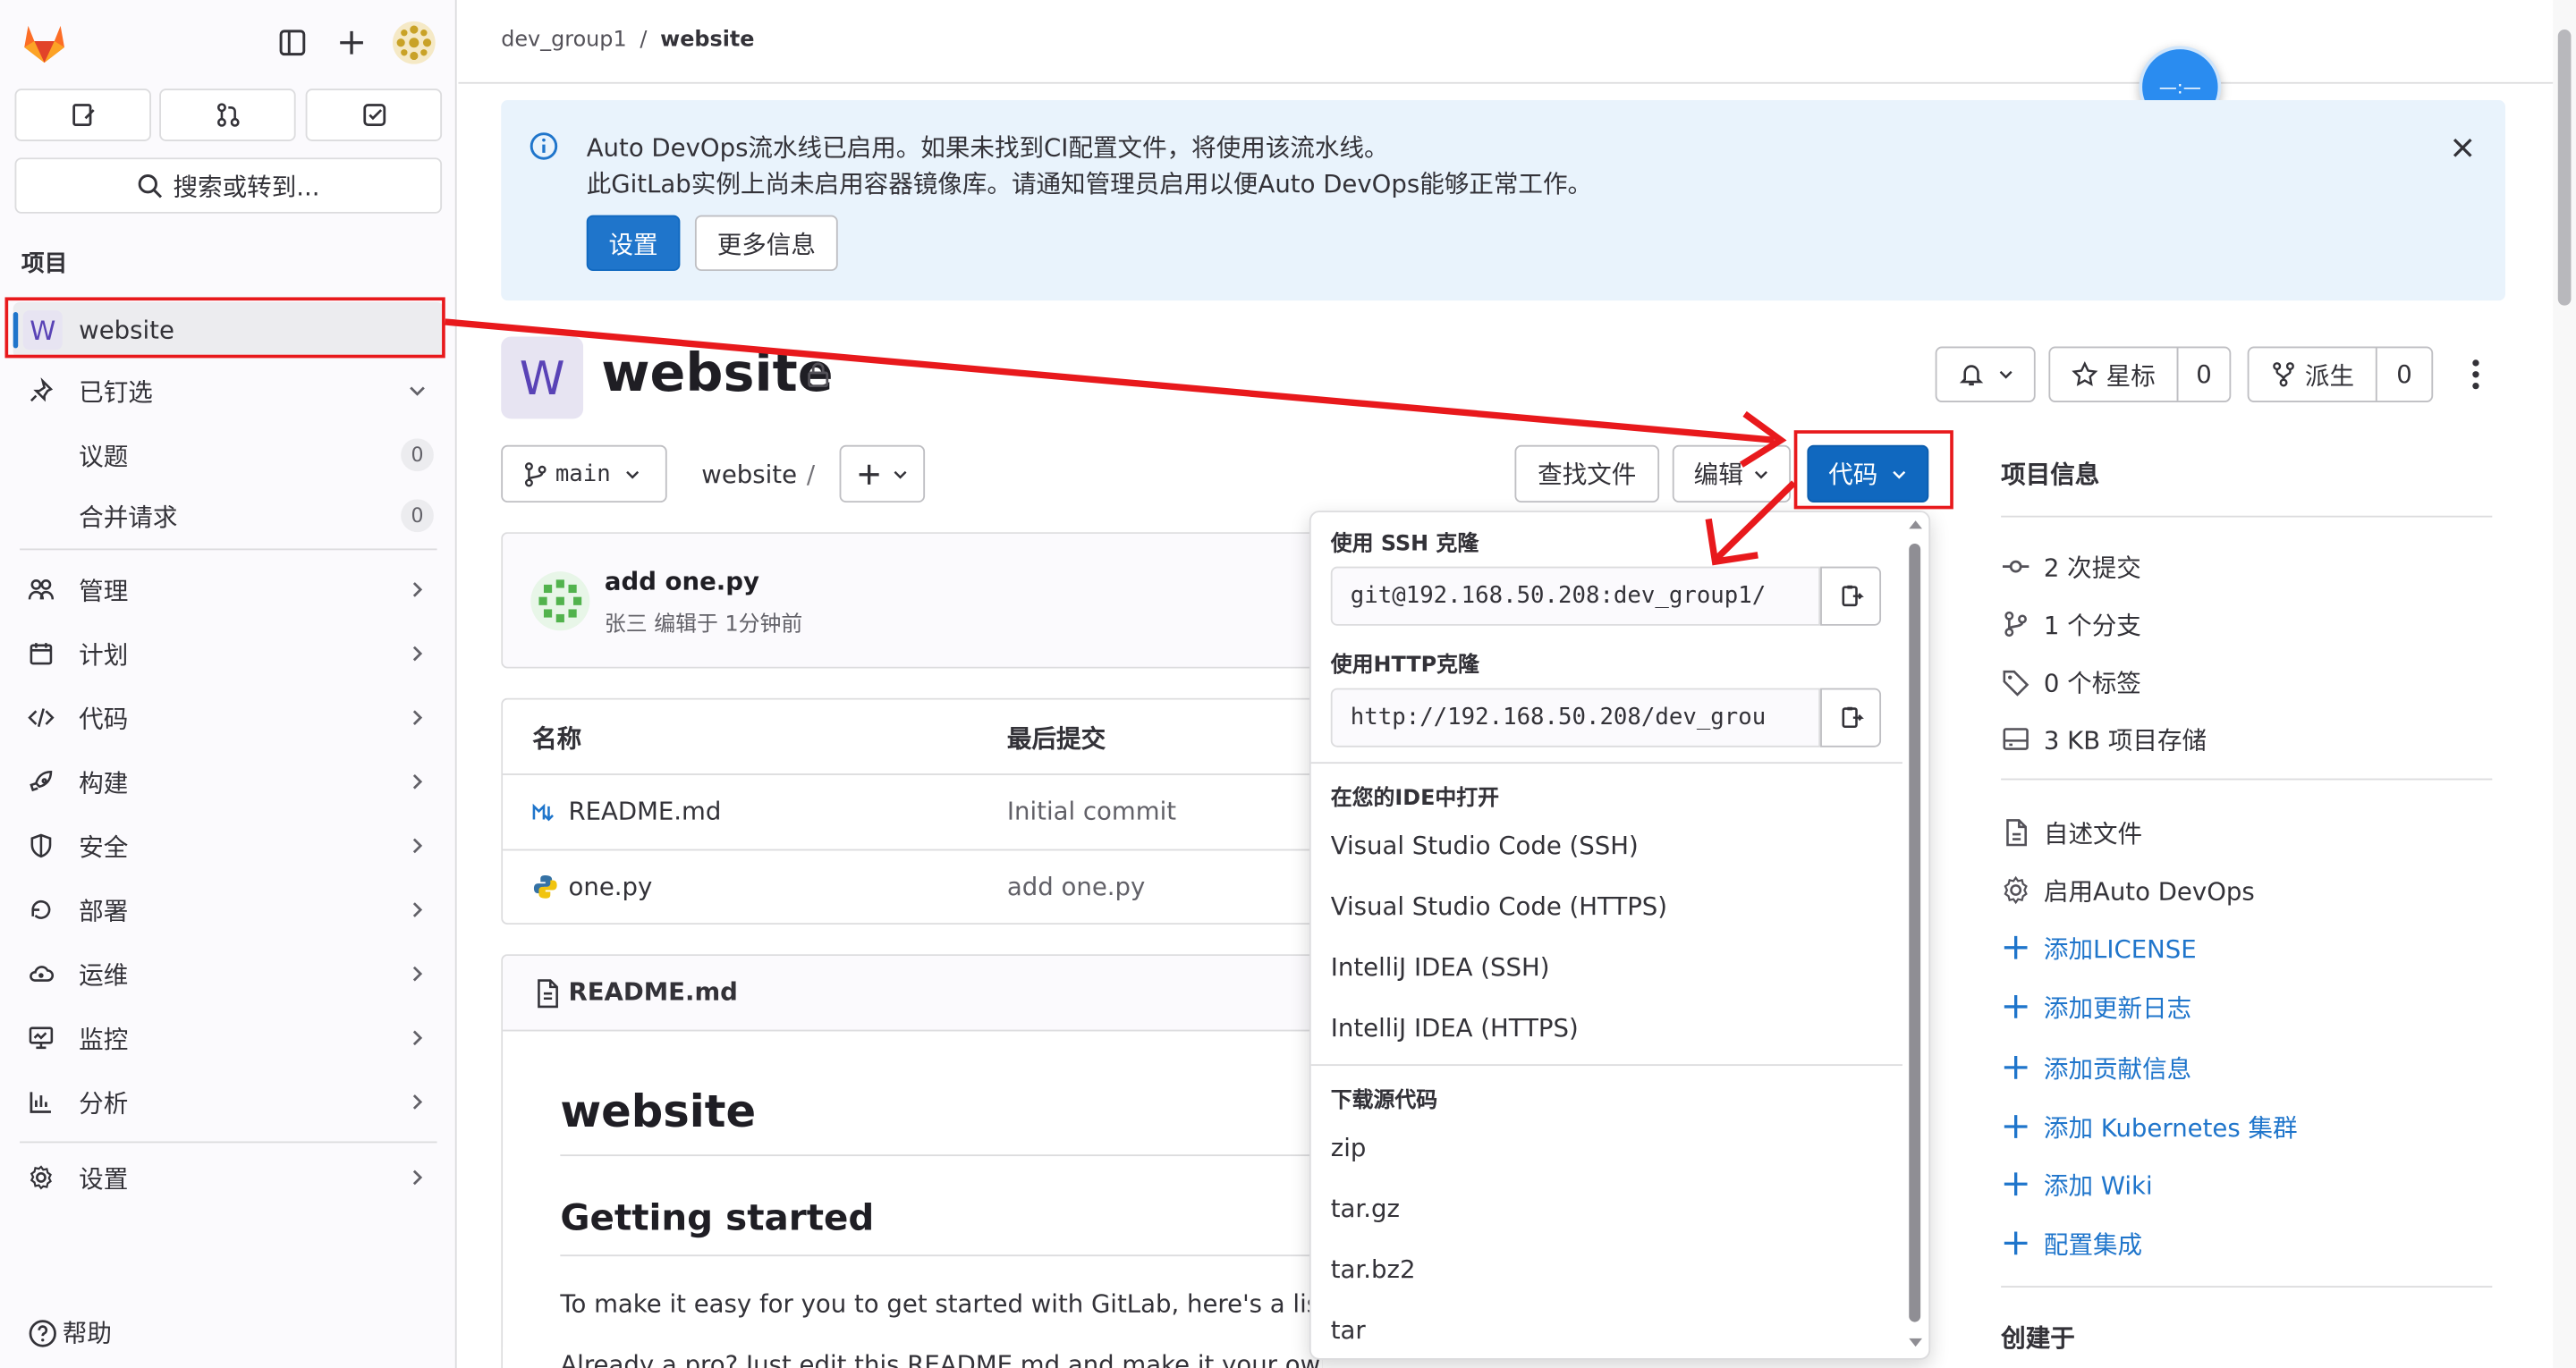 The width and height of the screenshot is (2576, 1368). I want to click on dropdown-scrollbar, so click(1916, 935).